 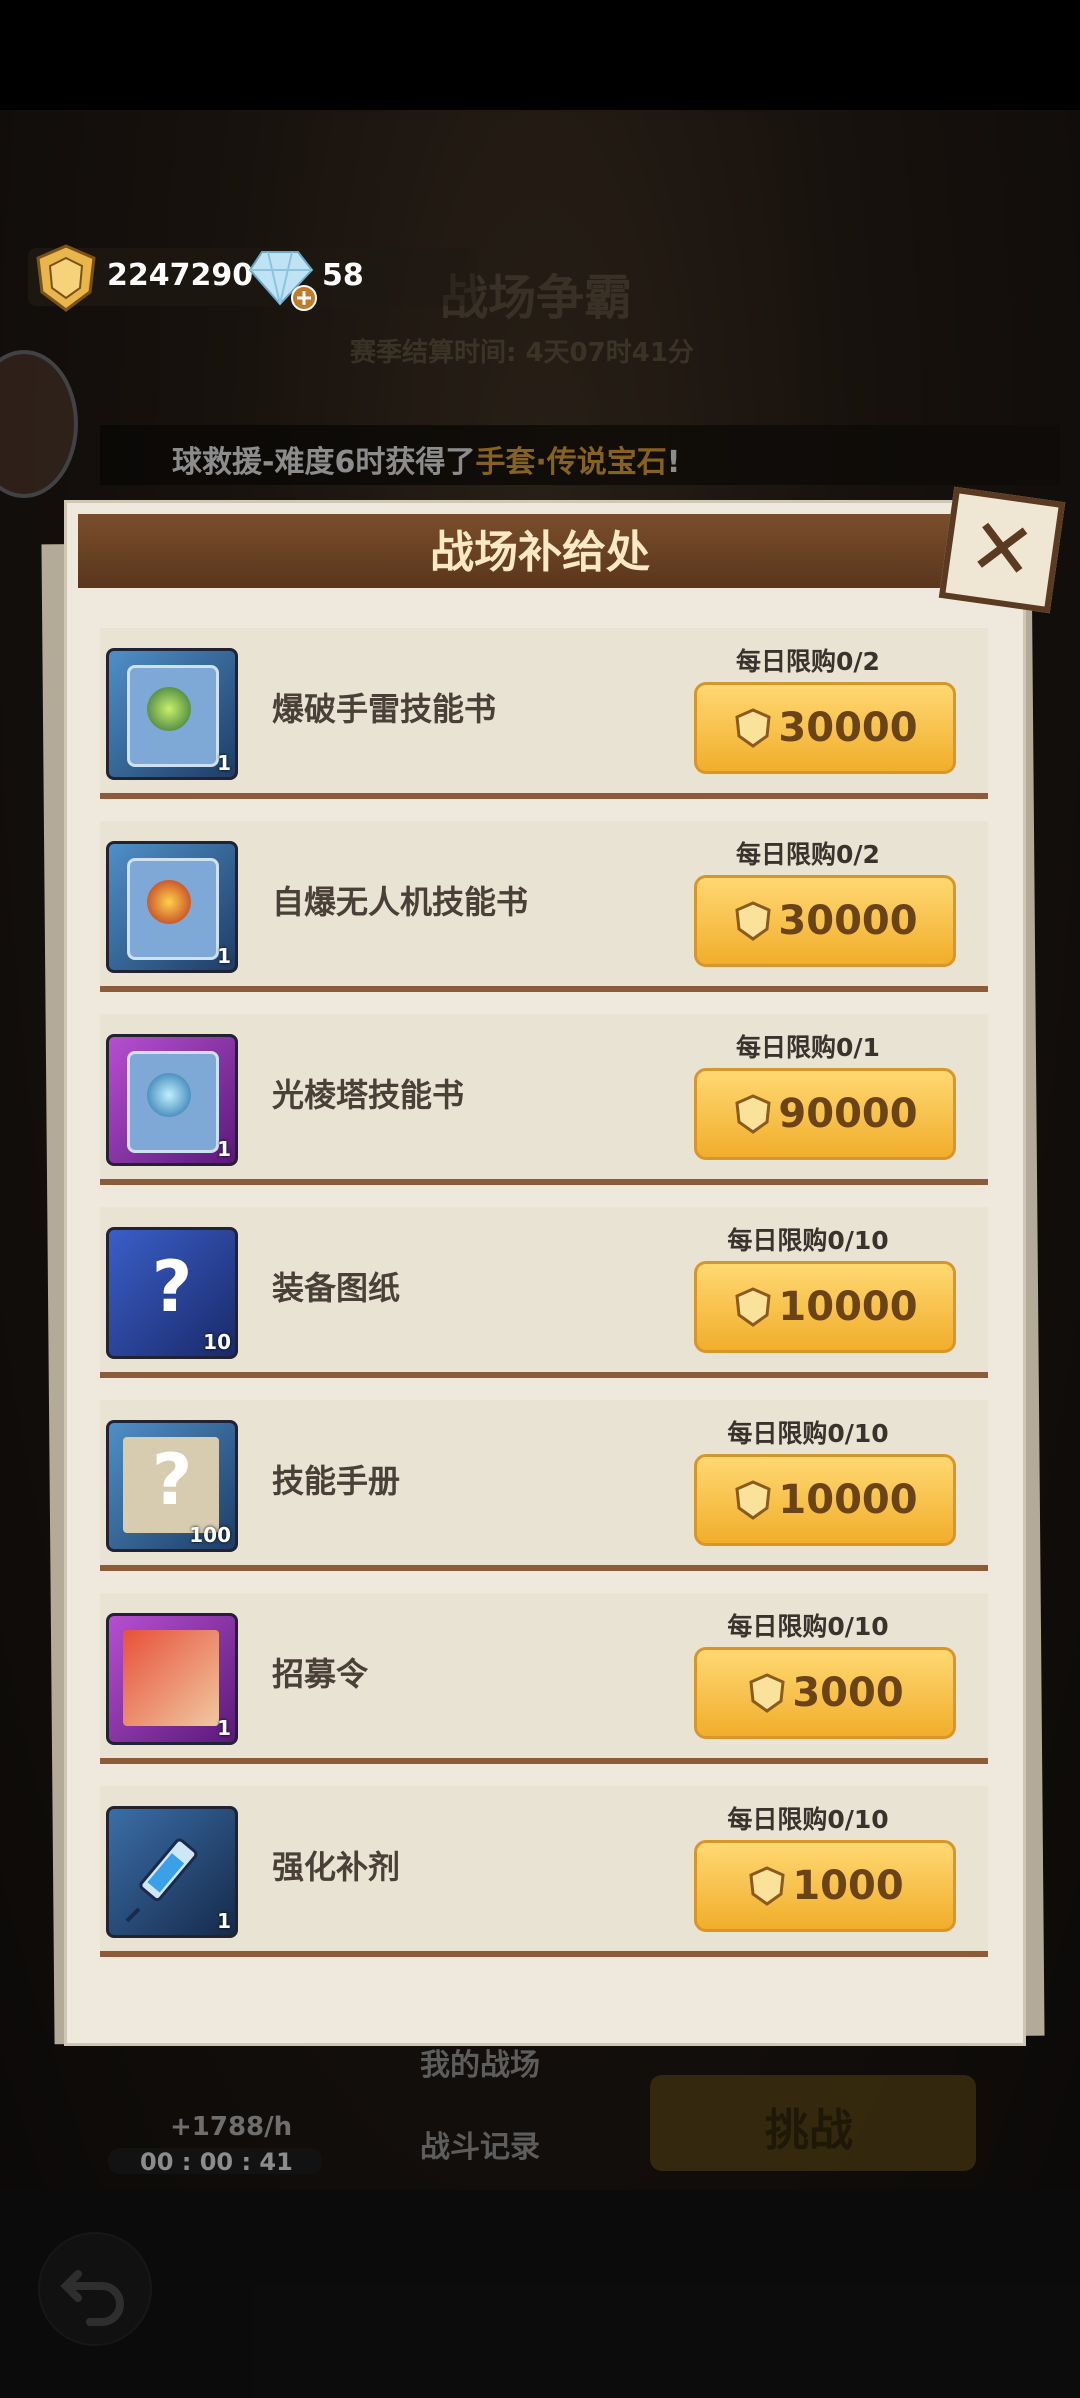 What do you see at coordinates (848, 1693) in the screenshot?
I see `item-price: 3000` at bounding box center [848, 1693].